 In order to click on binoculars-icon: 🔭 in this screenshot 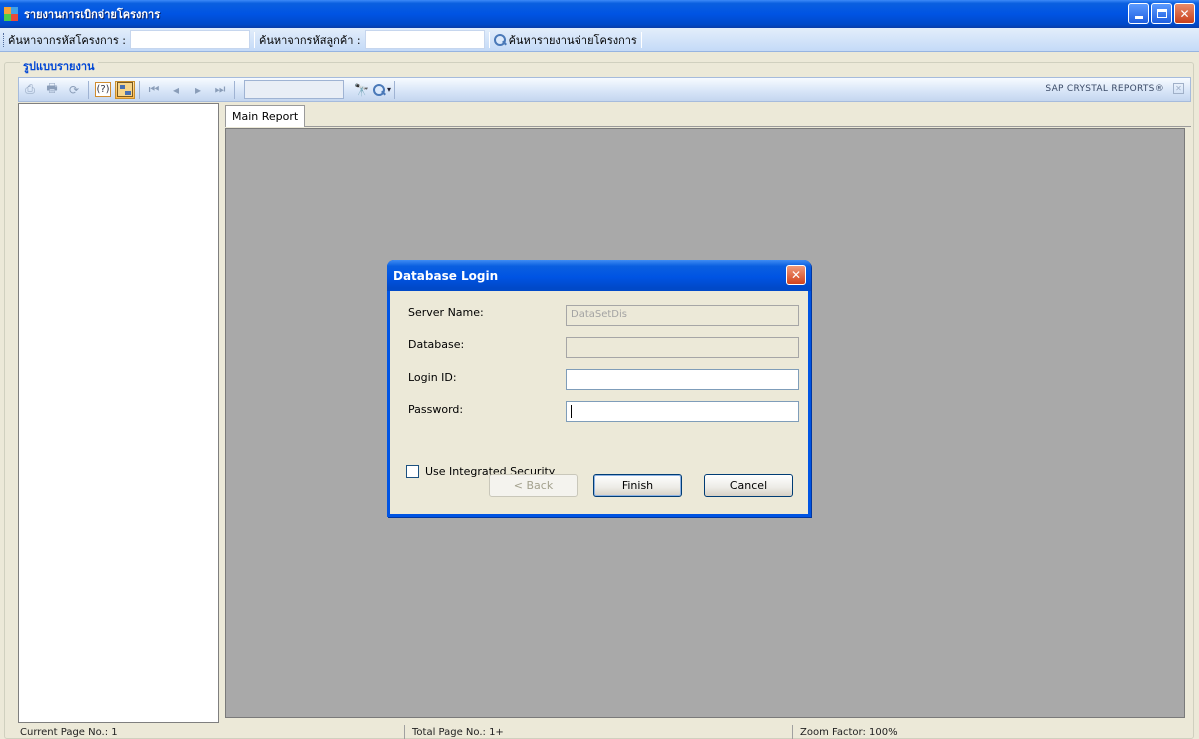, I will do `click(361, 89)`.